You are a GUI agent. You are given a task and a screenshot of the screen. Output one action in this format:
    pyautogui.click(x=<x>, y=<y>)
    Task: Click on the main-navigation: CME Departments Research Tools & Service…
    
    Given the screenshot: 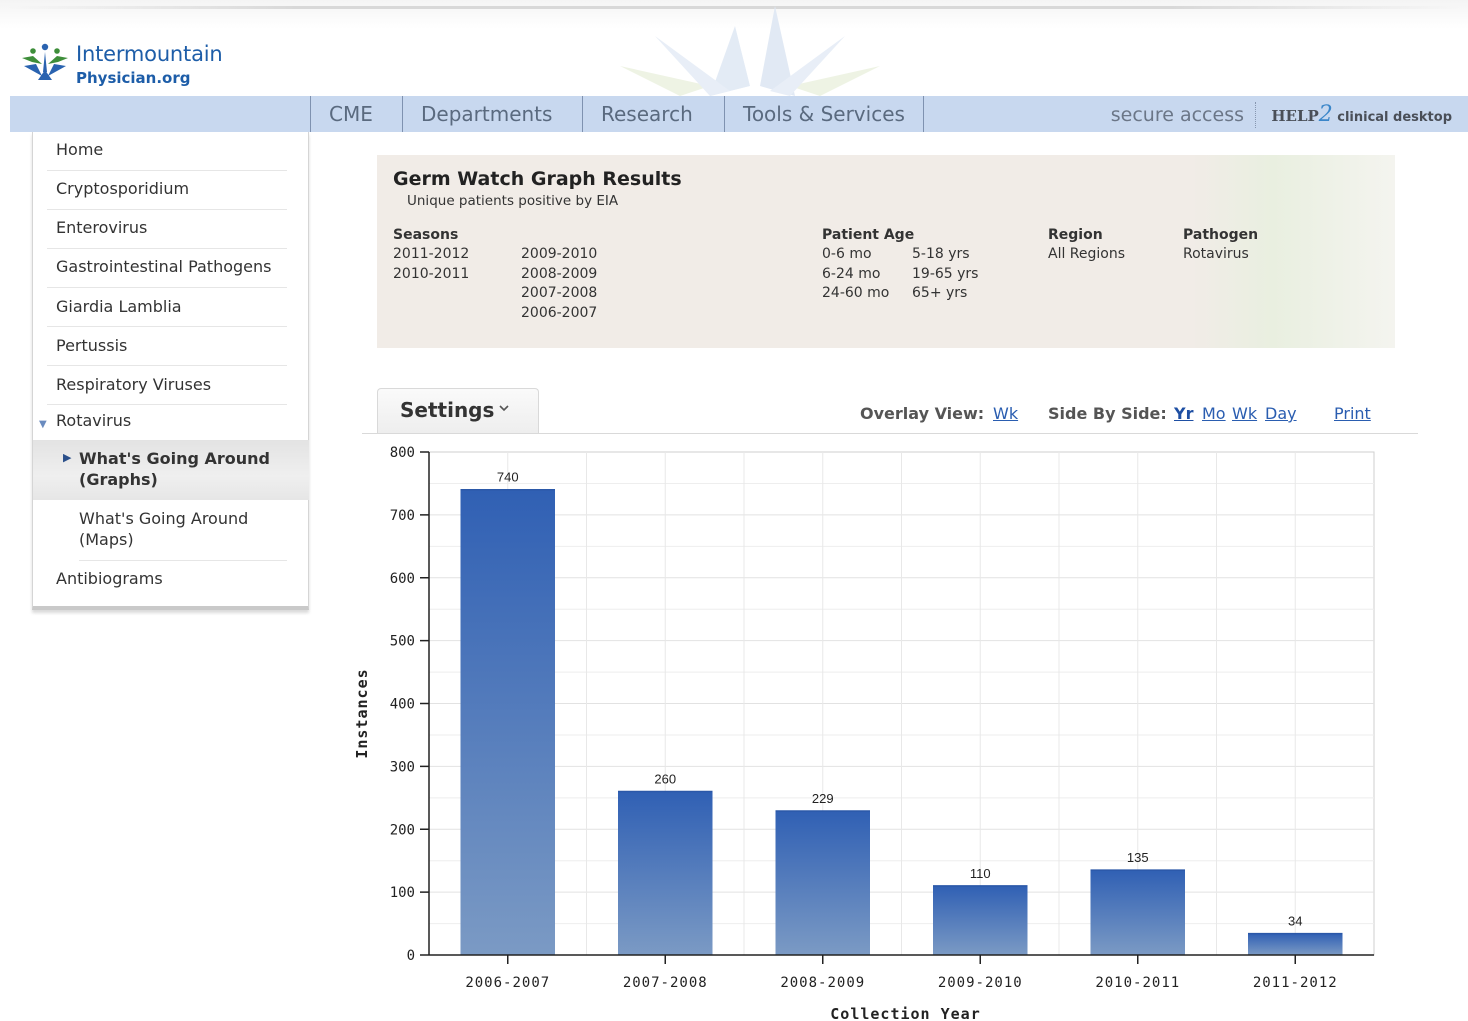 What is the action you would take?
    pyautogui.click(x=739, y=114)
    